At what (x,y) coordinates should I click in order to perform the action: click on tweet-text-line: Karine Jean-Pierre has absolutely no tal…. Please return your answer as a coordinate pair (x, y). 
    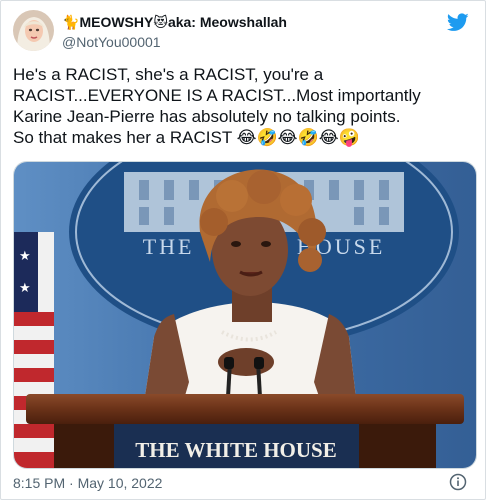
    Looking at the image, I should click on (207, 116).